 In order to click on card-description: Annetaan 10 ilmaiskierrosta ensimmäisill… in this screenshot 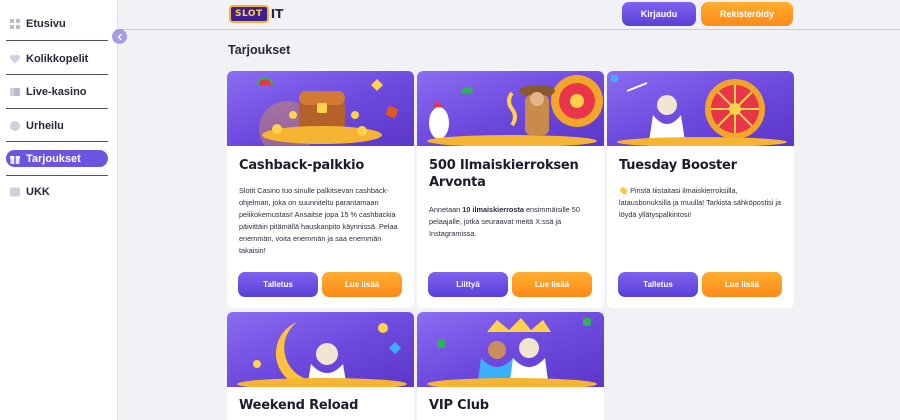, I will do `click(512, 222)`.